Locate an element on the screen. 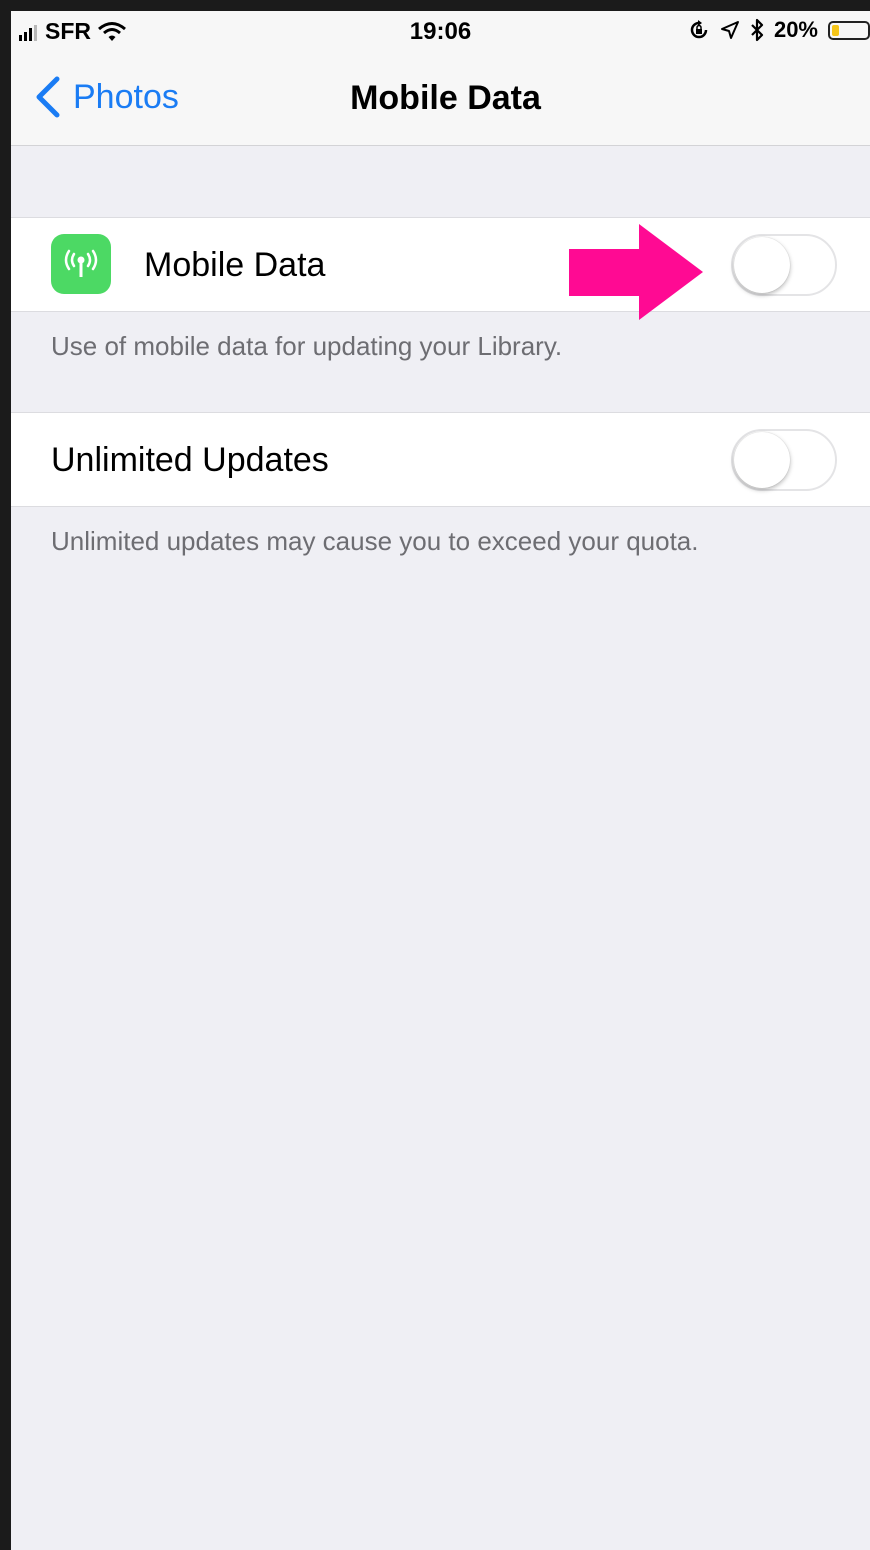 This screenshot has height=1550, width=870. unlimited-updates-toggle is located at coordinates (784, 460).